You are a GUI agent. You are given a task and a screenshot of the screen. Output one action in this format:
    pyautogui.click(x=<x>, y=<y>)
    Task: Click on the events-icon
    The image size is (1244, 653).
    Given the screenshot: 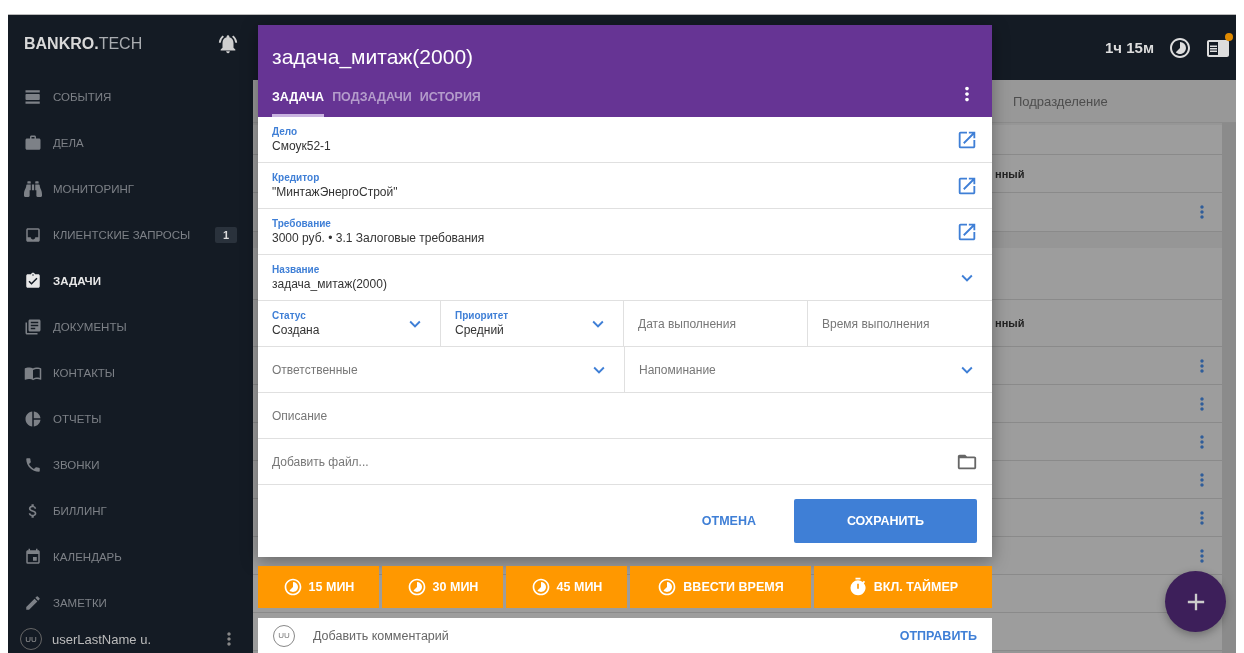 What is the action you would take?
    pyautogui.click(x=33, y=96)
    